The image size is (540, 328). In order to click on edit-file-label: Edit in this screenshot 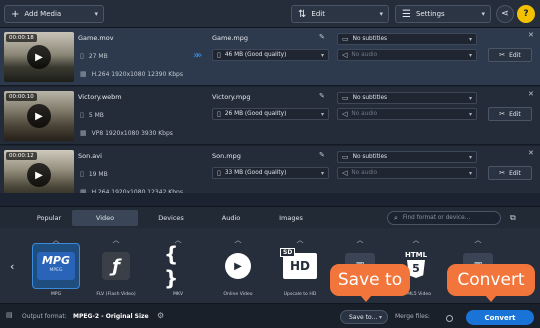, I will do `click(515, 55)`.